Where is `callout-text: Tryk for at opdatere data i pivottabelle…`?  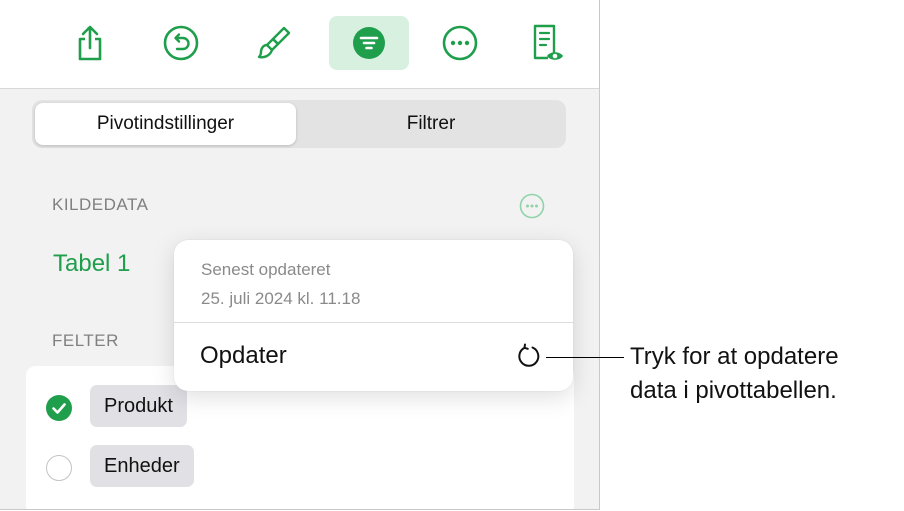 callout-text: Tryk for at opdatere data i pivottabelle… is located at coordinates (734, 374).